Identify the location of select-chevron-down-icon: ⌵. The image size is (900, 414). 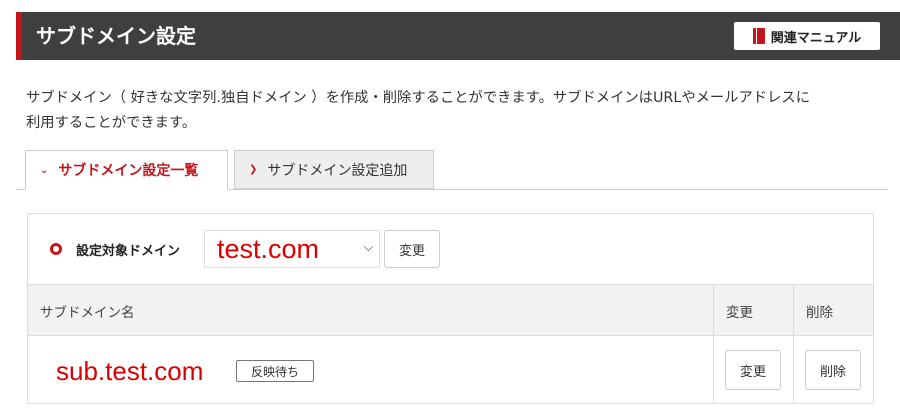
(368, 247).